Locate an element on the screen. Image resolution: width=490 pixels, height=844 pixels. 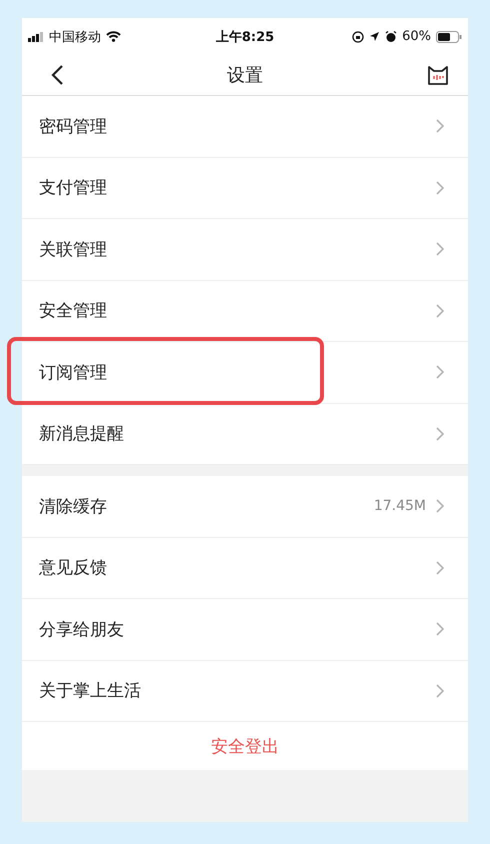
cat-face-icon is located at coordinates (438, 75).